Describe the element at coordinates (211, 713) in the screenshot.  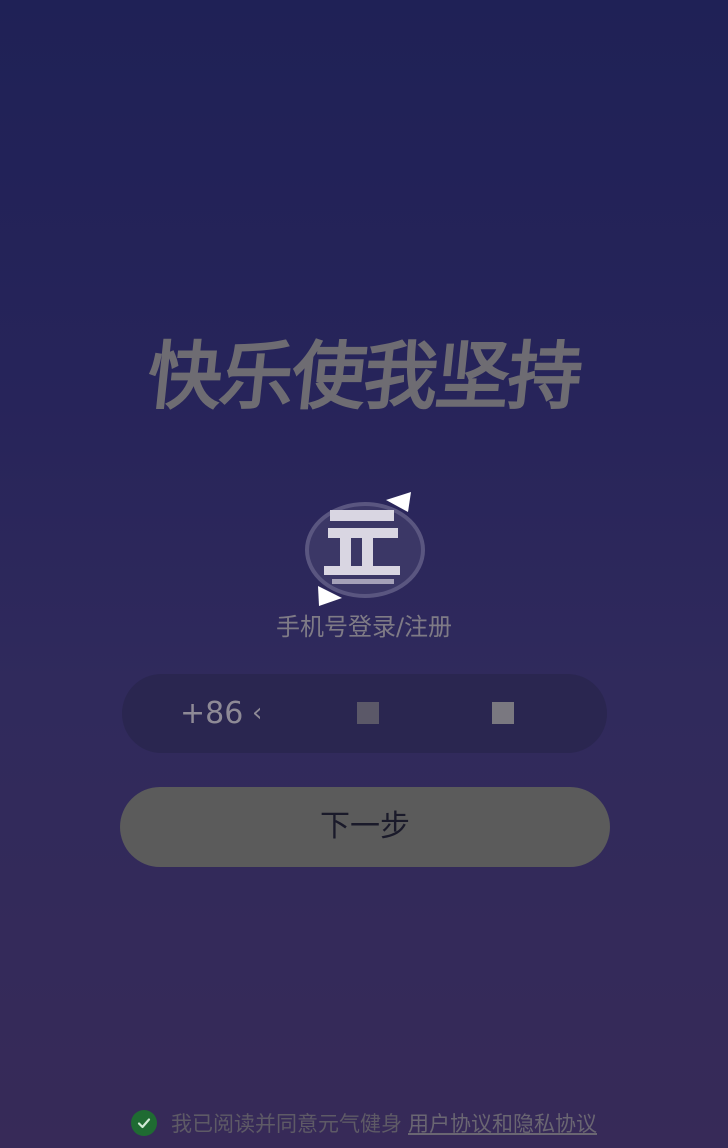
I see `country-code: +86` at that location.